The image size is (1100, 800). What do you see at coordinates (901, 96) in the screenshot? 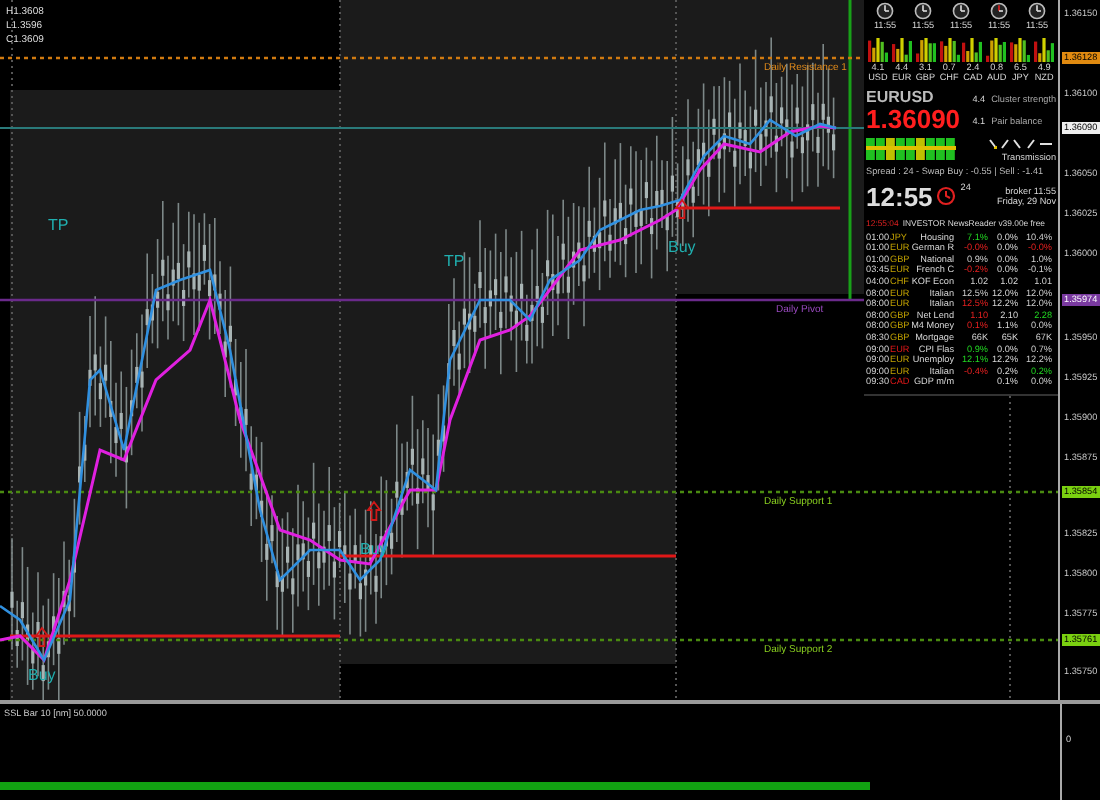
I see `symbol-label: EURUSD` at bounding box center [901, 96].